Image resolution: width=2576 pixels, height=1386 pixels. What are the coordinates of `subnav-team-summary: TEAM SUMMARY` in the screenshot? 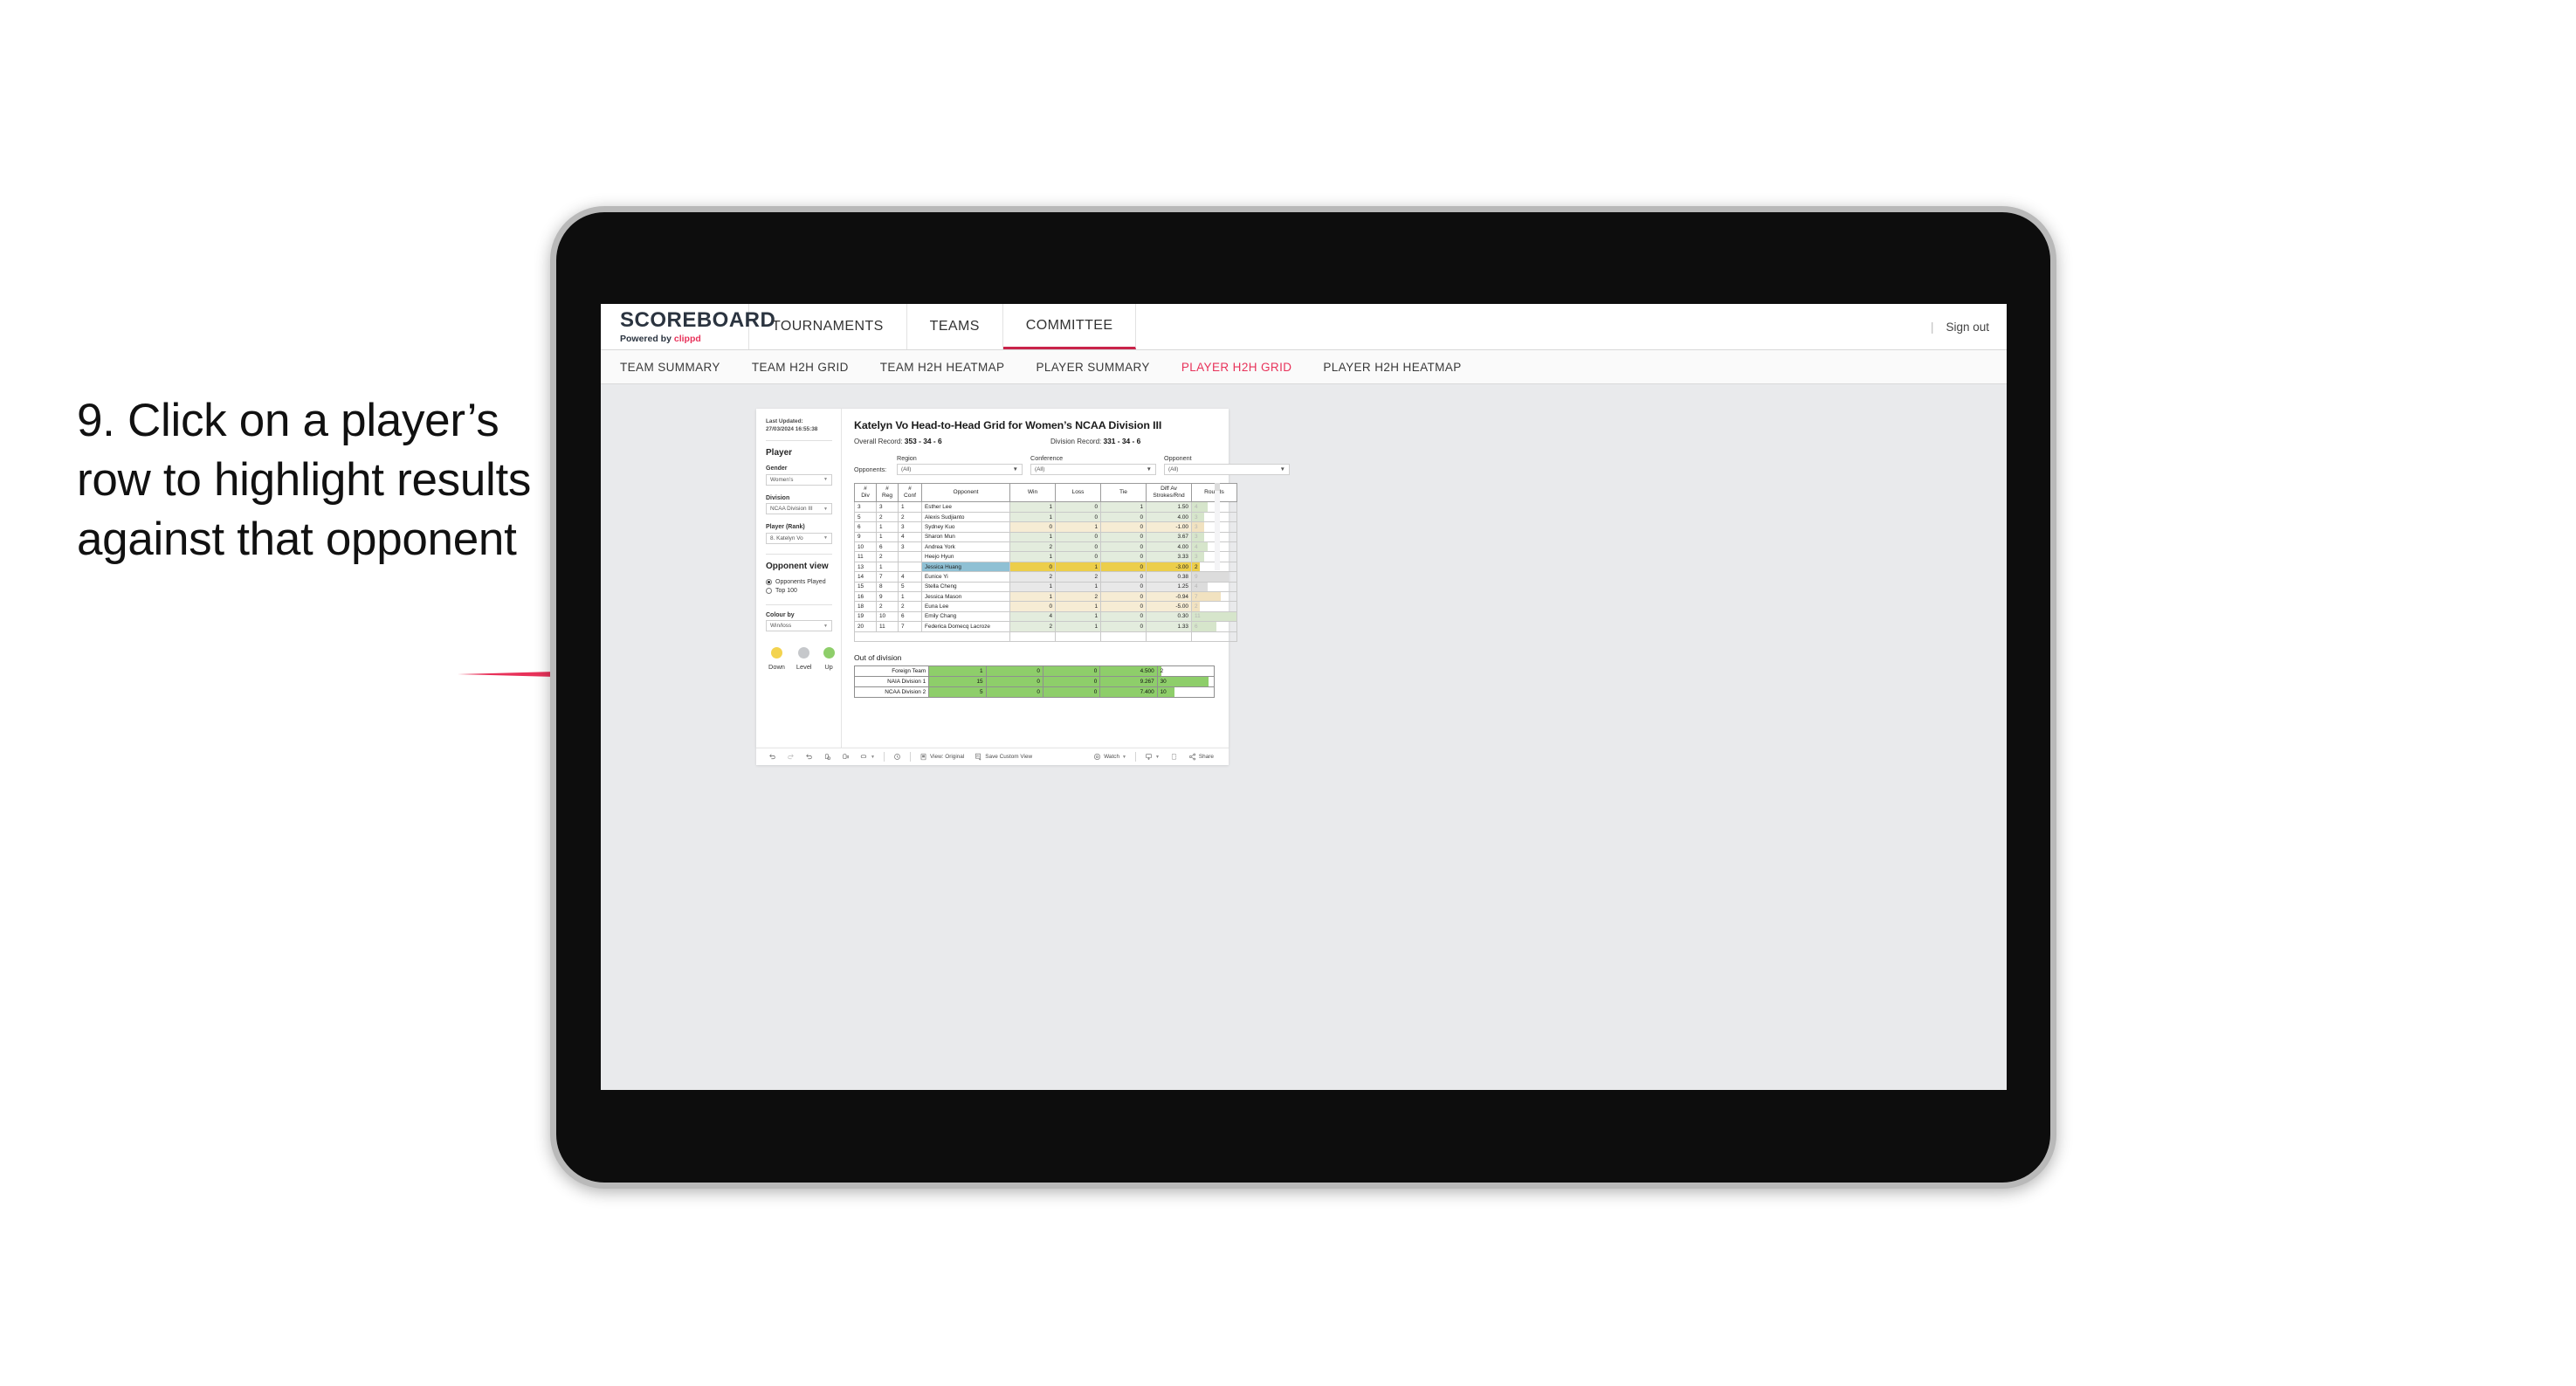 It's located at (670, 367).